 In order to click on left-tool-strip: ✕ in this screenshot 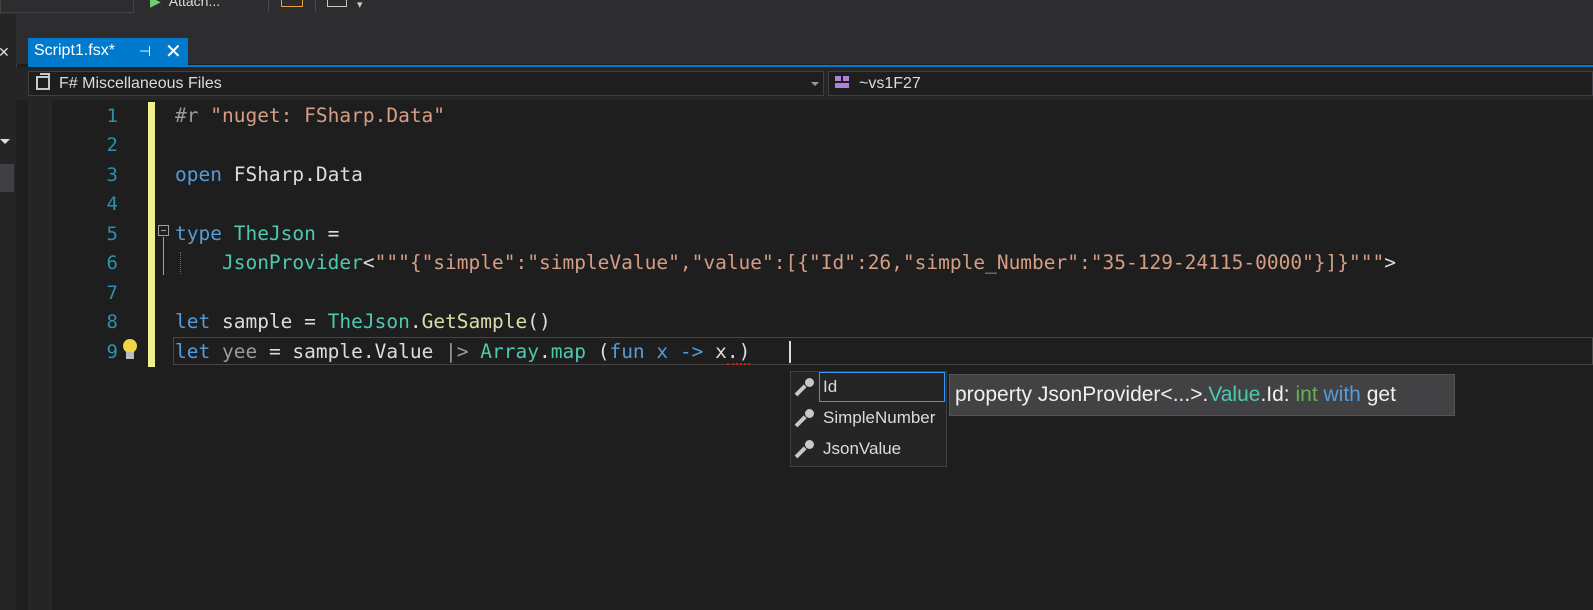, I will do `click(8, 312)`.